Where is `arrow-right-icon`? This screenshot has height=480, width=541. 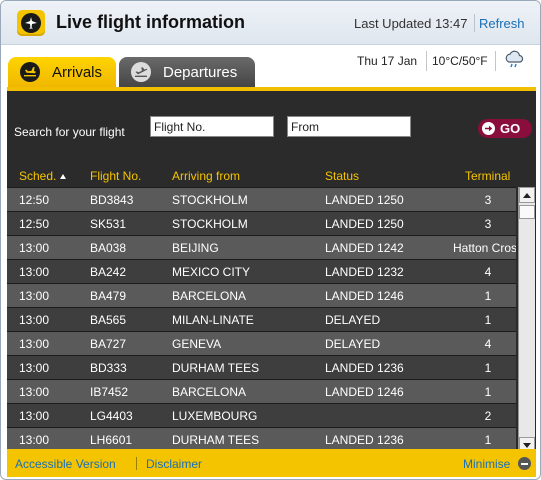
arrow-right-icon is located at coordinates (488, 128).